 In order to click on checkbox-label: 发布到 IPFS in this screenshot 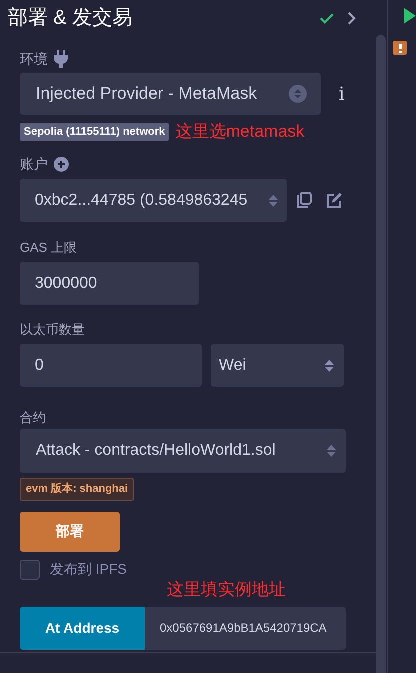, I will do `click(89, 569)`.